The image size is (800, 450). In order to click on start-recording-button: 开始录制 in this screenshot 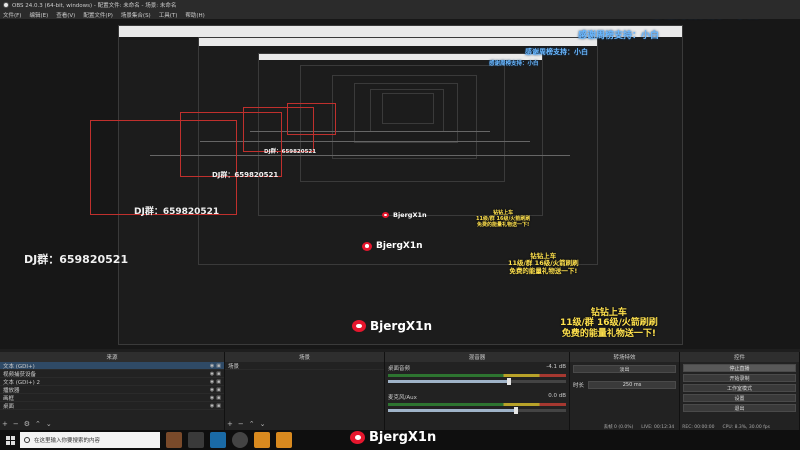, I will do `click(739, 378)`.